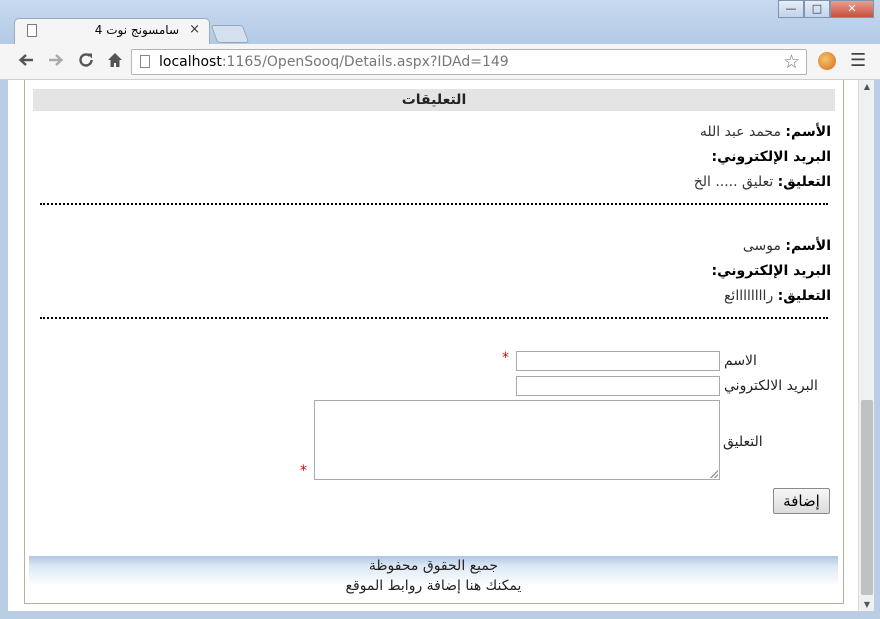  I want to click on add-button: إضافة, so click(801, 501).